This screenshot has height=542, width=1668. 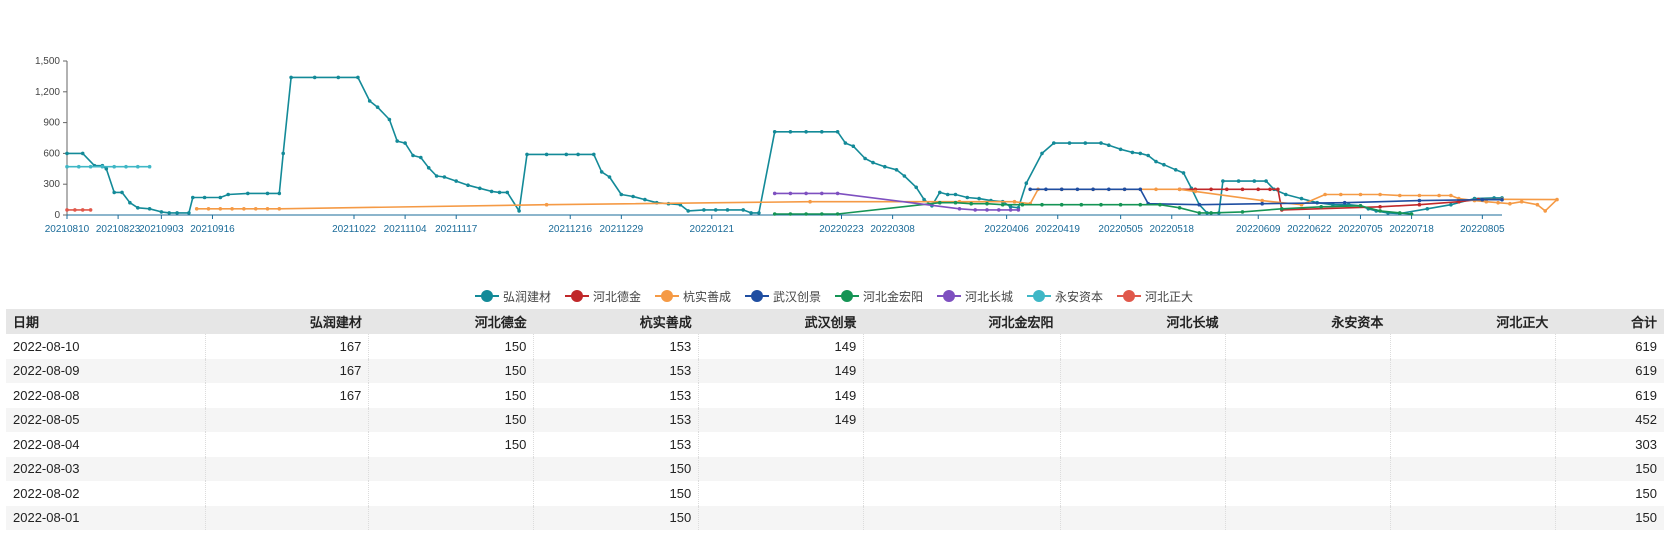 What do you see at coordinates (1143, 321) in the screenshot?
I see `column-header: 河北长城` at bounding box center [1143, 321].